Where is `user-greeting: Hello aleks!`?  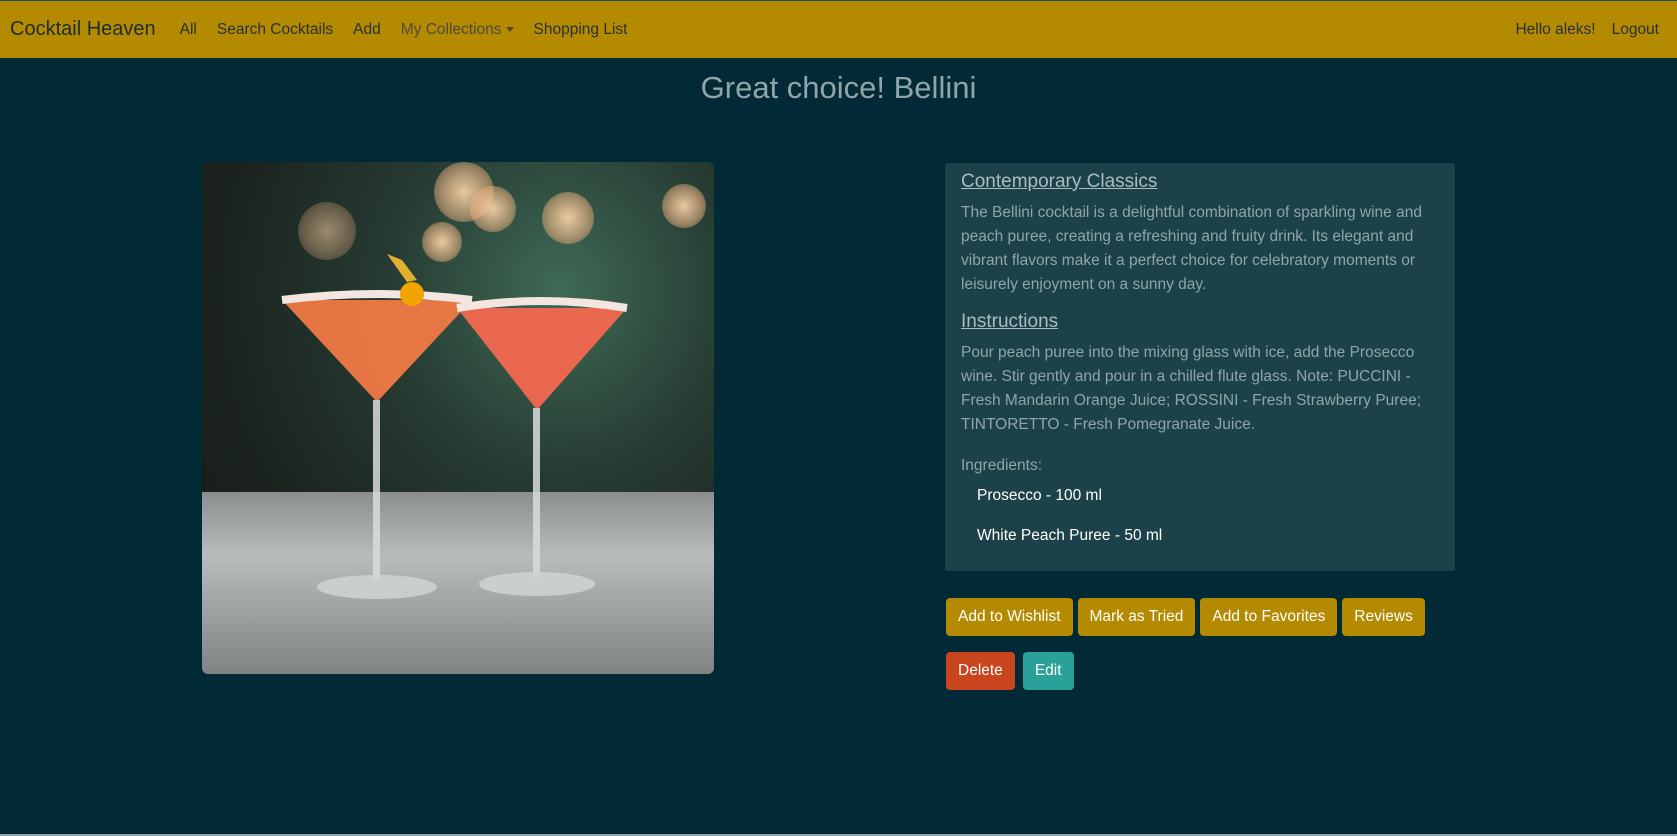
user-greeting: Hello aleks! is located at coordinates (1555, 30).